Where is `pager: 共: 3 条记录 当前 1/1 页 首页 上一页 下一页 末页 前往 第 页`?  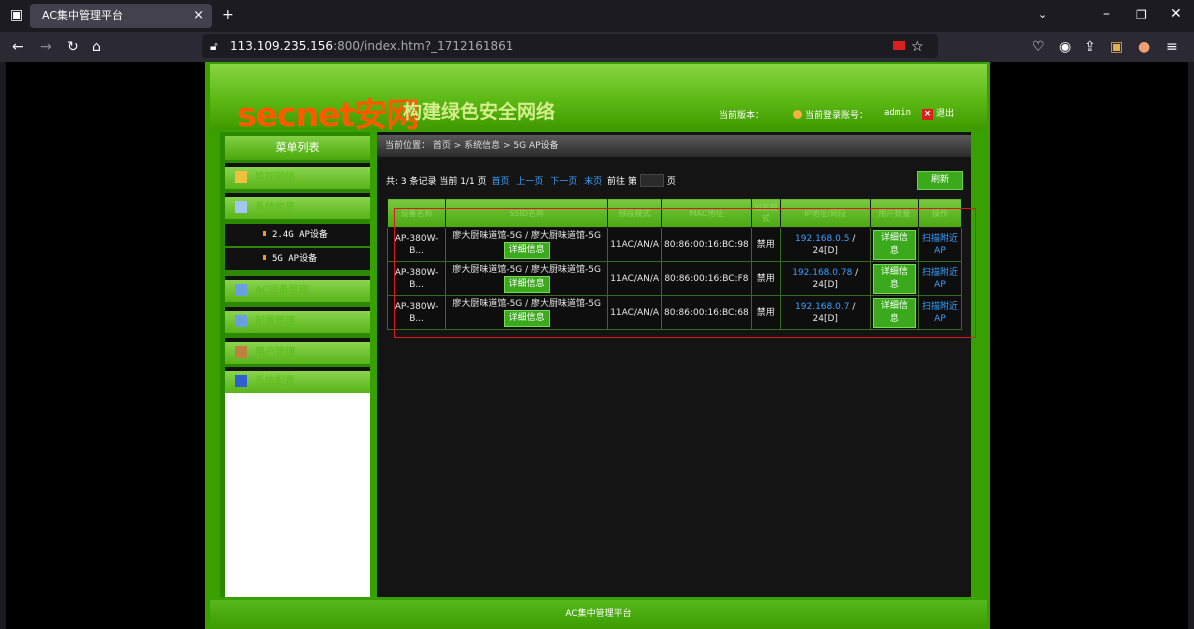 pager: 共: 3 条记录 当前 1/1 页 首页 上一页 下一页 末页 前往 第 页 is located at coordinates (531, 180).